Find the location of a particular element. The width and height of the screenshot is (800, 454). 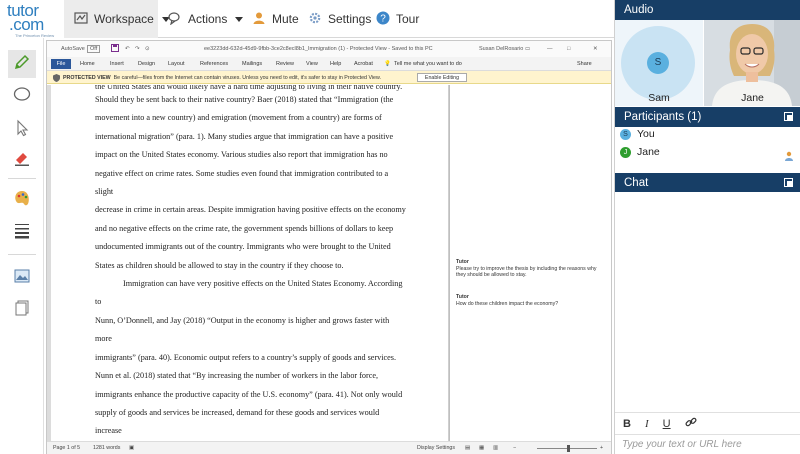

zoom-slider-thumb is located at coordinates (568, 448).